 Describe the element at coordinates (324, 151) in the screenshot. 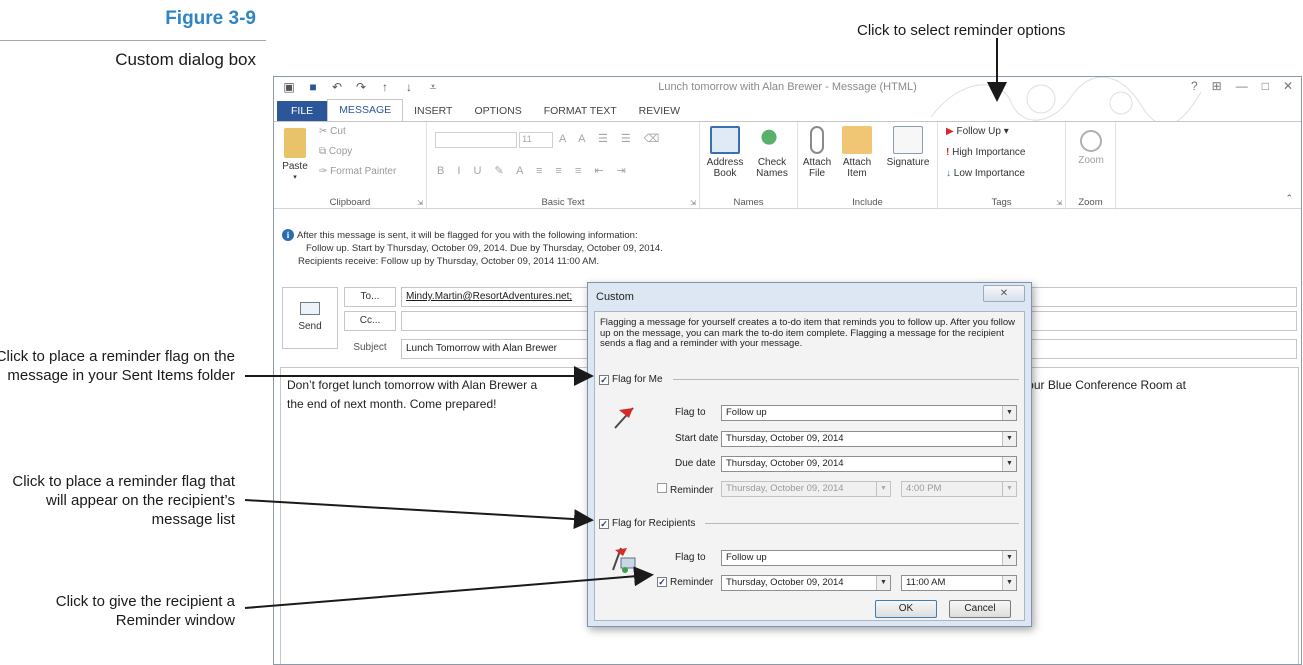

I see `copy-icon: ⧉` at that location.